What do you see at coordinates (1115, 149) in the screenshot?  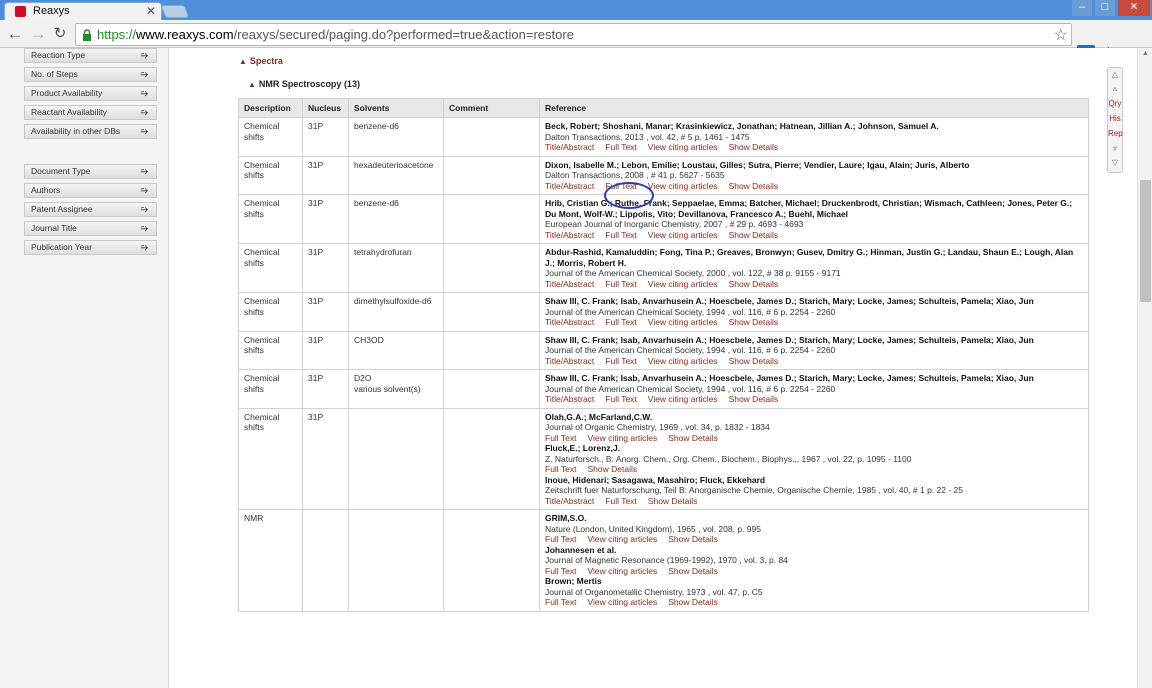 I see `down-arrow-icon: ▿` at bounding box center [1115, 149].